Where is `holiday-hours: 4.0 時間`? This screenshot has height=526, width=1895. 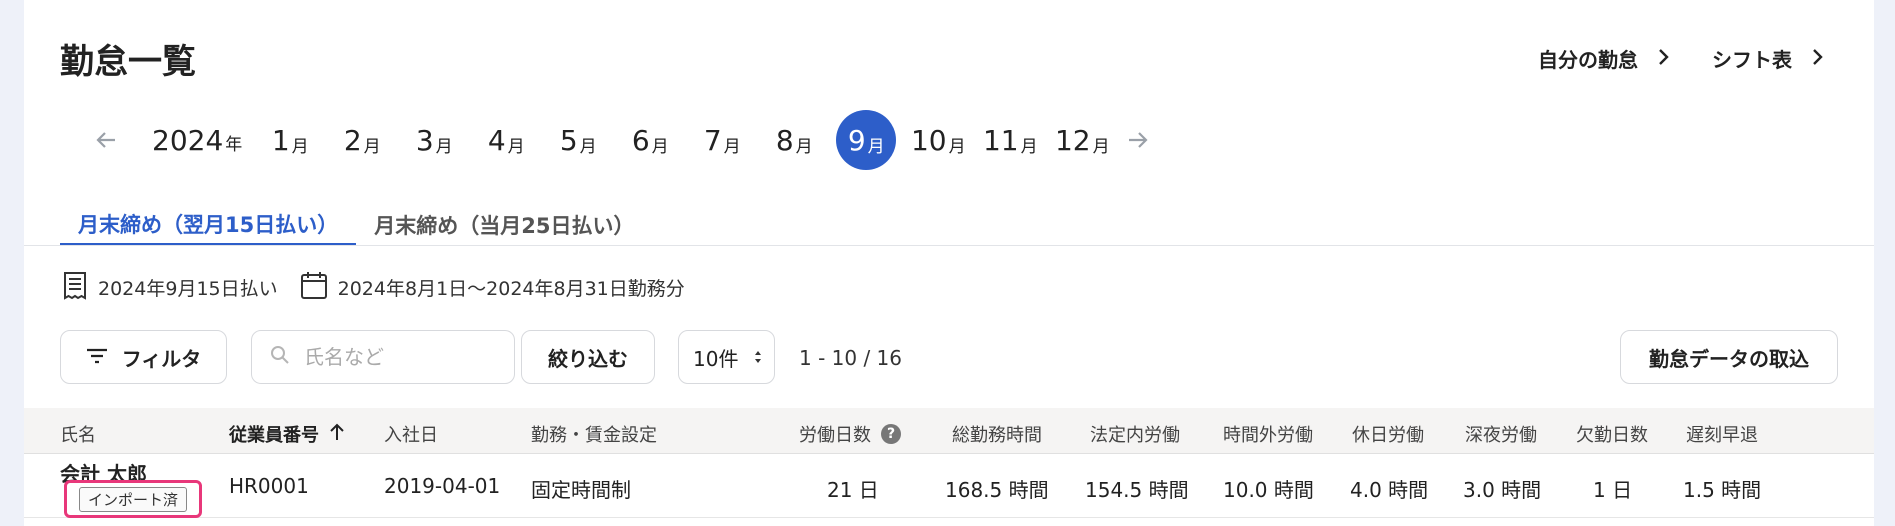 holiday-hours: 4.0 時間 is located at coordinates (1389, 490).